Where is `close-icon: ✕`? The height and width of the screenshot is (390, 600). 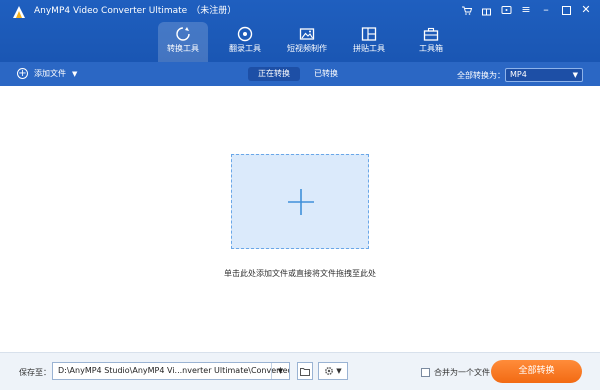 close-icon: ✕ is located at coordinates (586, 10).